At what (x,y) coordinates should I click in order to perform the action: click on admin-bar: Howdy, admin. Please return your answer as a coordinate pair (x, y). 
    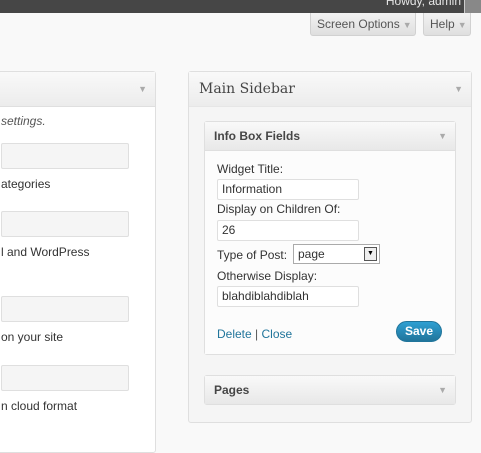
    Looking at the image, I should click on (240, 6).